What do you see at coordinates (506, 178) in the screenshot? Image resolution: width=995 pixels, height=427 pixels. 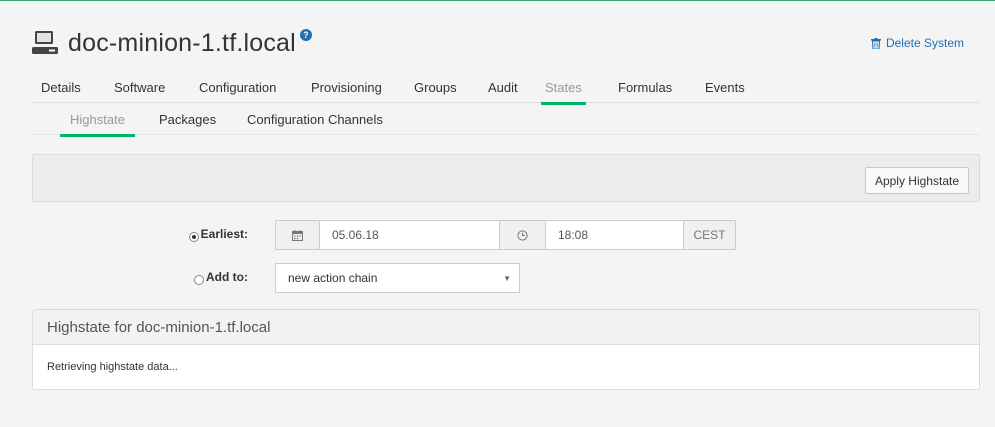 I see `action-toolbar: Apply Highstate` at bounding box center [506, 178].